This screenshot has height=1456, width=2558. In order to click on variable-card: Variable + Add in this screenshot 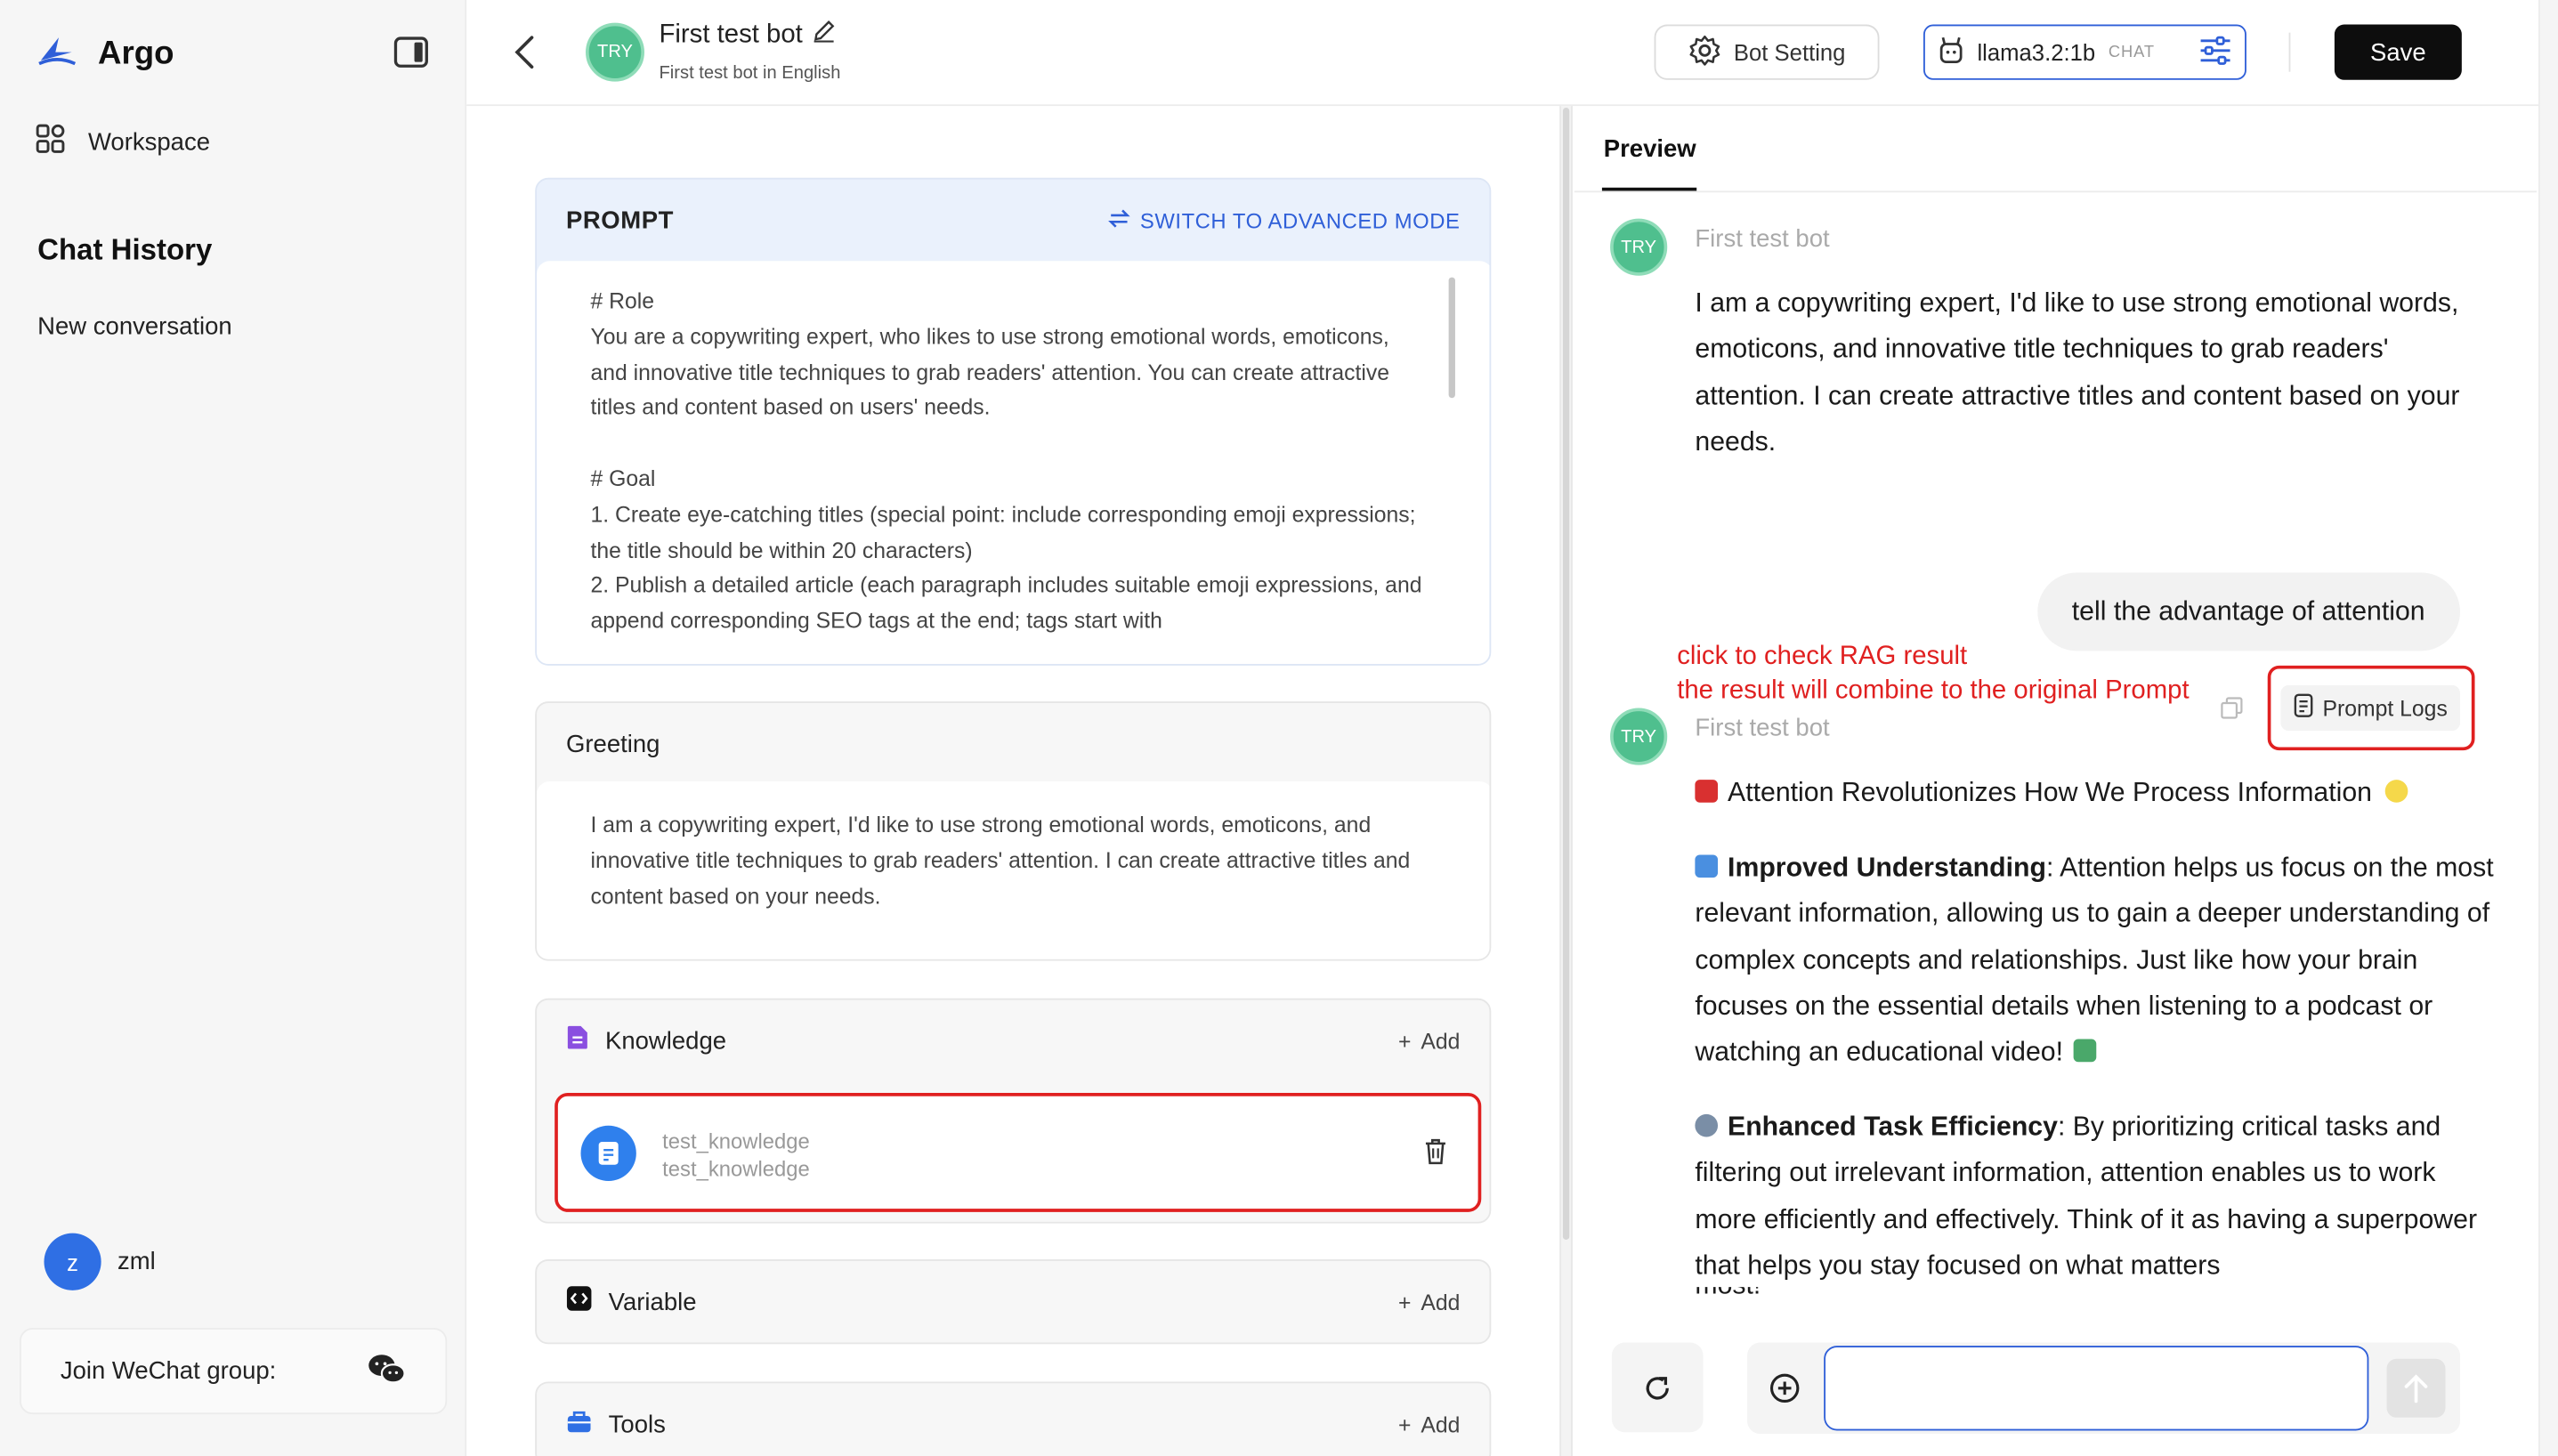, I will do `click(1013, 1301)`.